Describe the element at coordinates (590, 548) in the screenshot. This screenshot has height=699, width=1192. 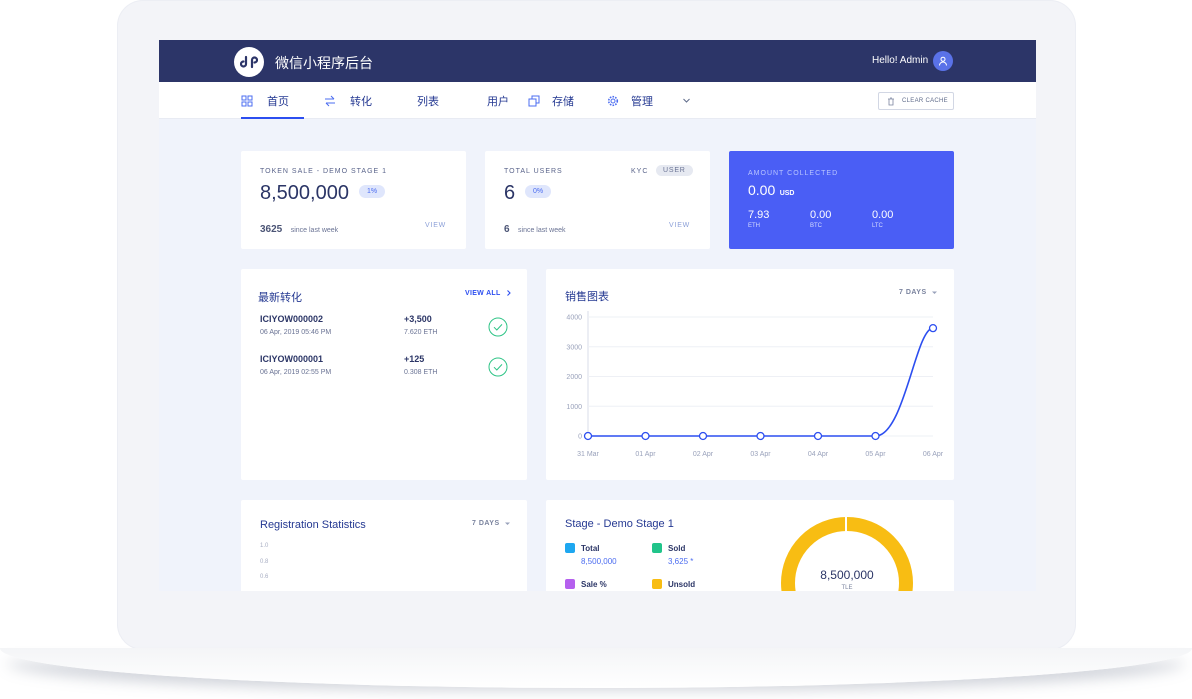
I see `legend-name: Total` at that location.